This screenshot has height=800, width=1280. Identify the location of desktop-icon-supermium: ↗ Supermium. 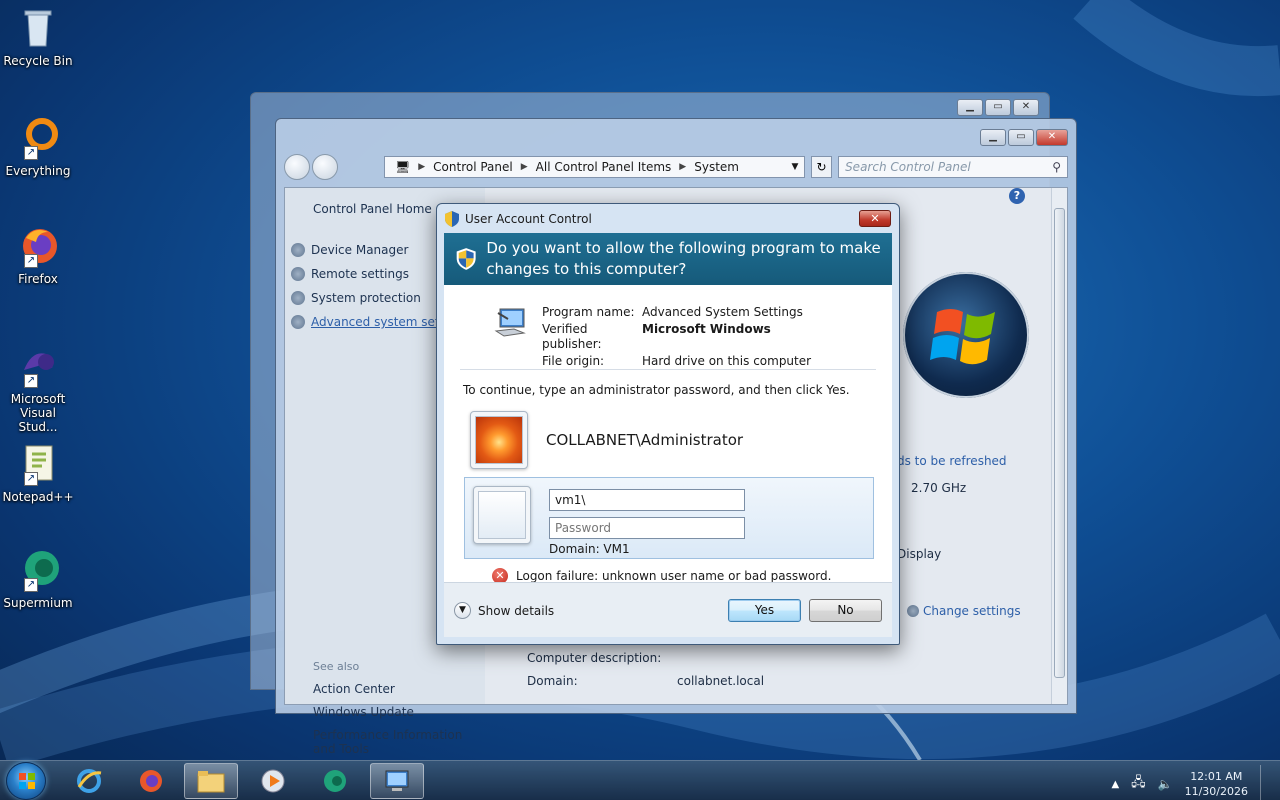
(38, 579).